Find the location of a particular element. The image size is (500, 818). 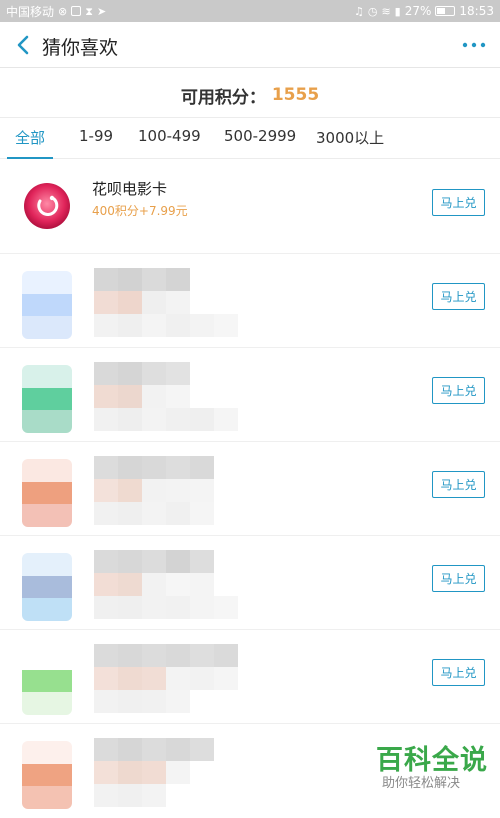

more-options-icon is located at coordinates (474, 45).